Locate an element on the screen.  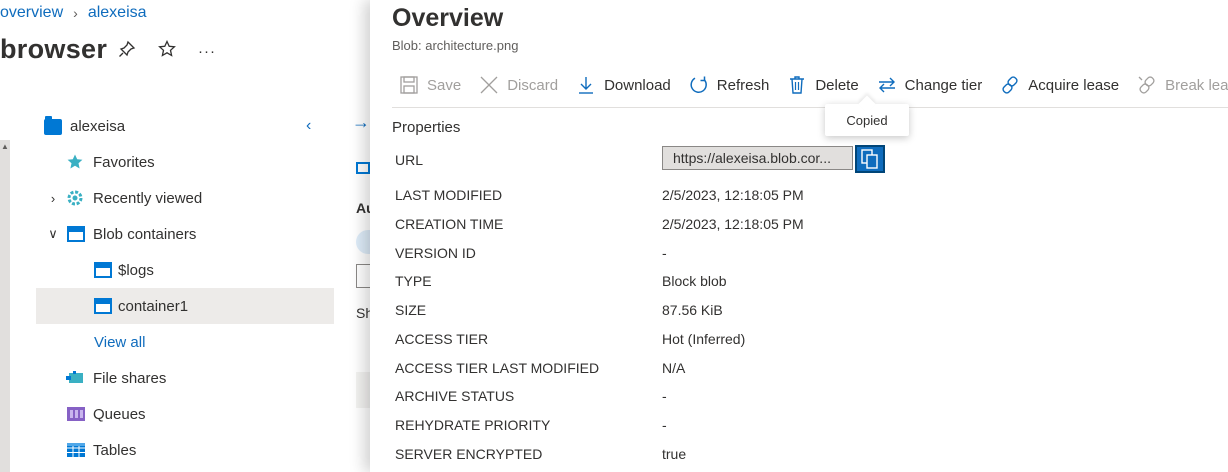
property-row: ACCESS TIER LAST MODIFIED N/A is located at coordinates (795, 370).